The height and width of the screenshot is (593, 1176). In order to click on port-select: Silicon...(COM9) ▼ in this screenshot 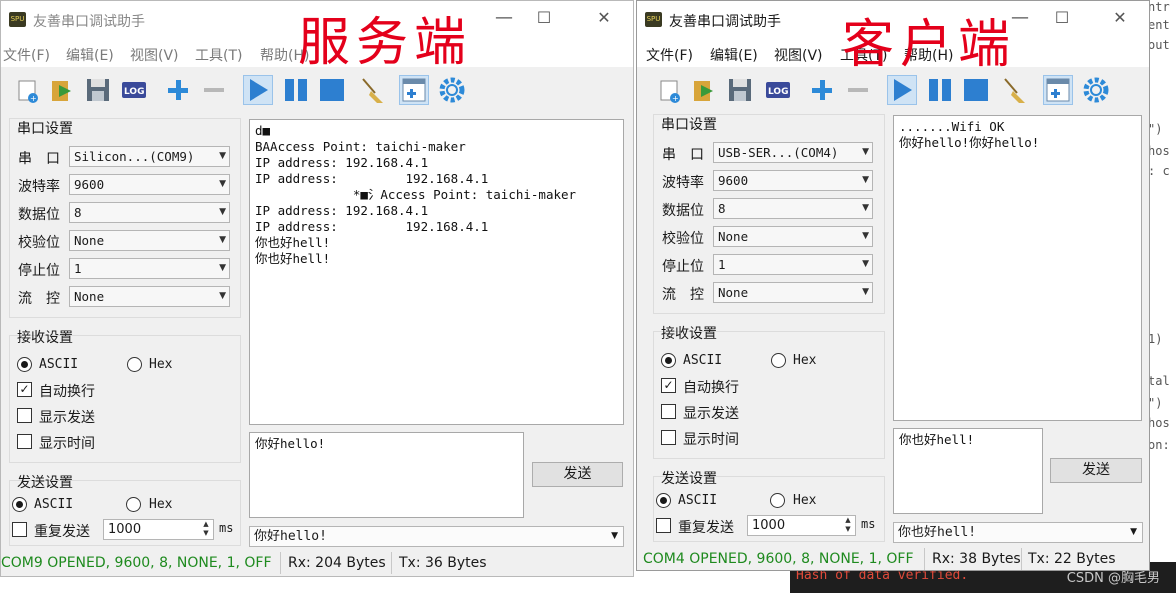, I will do `click(149, 156)`.